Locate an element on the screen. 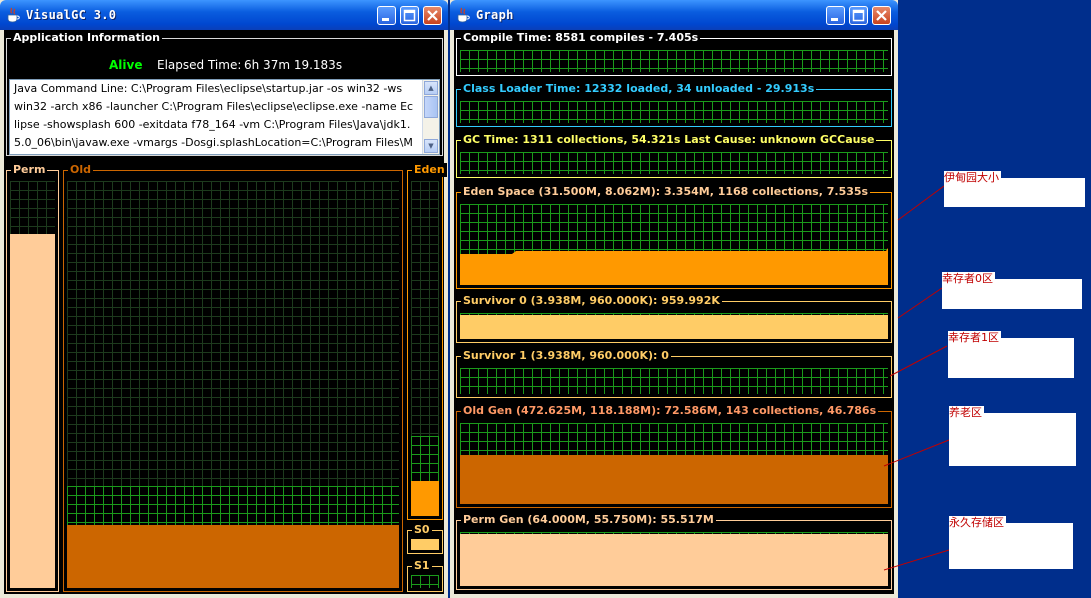 This screenshot has width=1091, height=598. window-title: VisualGC 3.0 is located at coordinates (71, 15).